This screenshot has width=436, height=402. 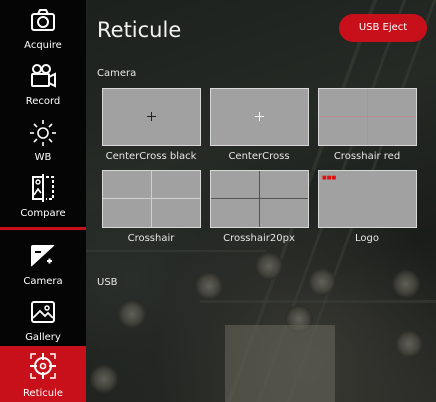 What do you see at coordinates (151, 199) in the screenshot?
I see `reticule-tile-crosshair` at bounding box center [151, 199].